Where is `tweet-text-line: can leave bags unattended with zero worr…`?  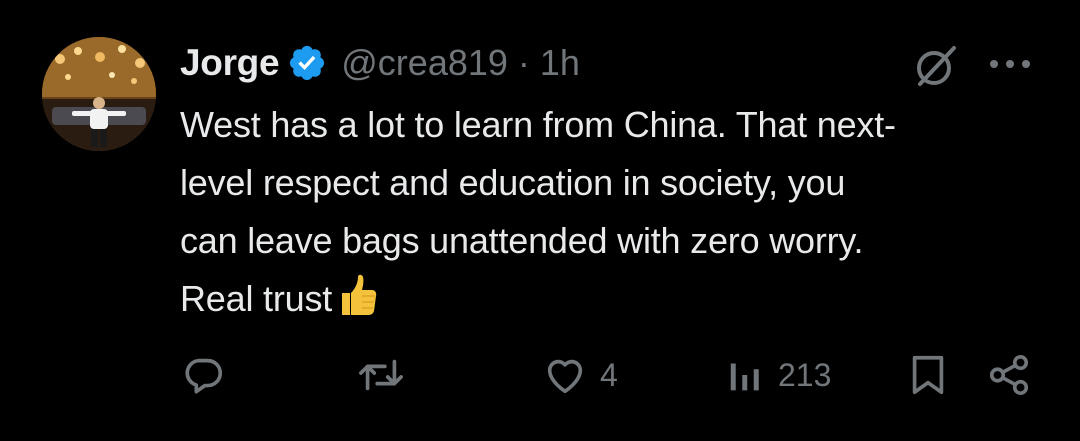
tweet-text-line: can leave bags unattended with zero worr… is located at coordinates (522, 240).